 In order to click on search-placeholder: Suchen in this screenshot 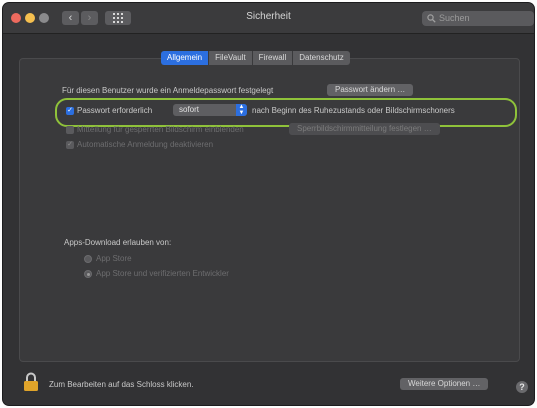, I will do `click(454, 18)`.